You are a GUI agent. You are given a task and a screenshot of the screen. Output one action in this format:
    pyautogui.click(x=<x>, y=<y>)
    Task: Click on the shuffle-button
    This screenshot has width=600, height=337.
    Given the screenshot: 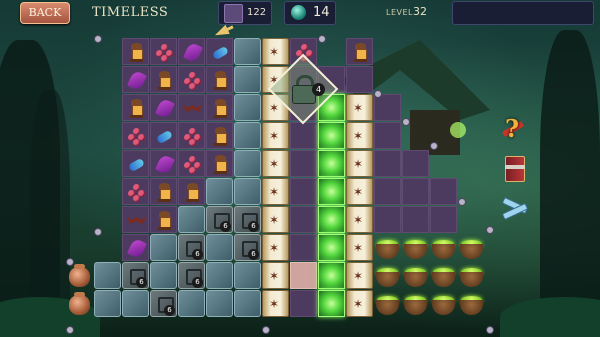 What is the action you would take?
    pyautogui.click(x=514, y=208)
    